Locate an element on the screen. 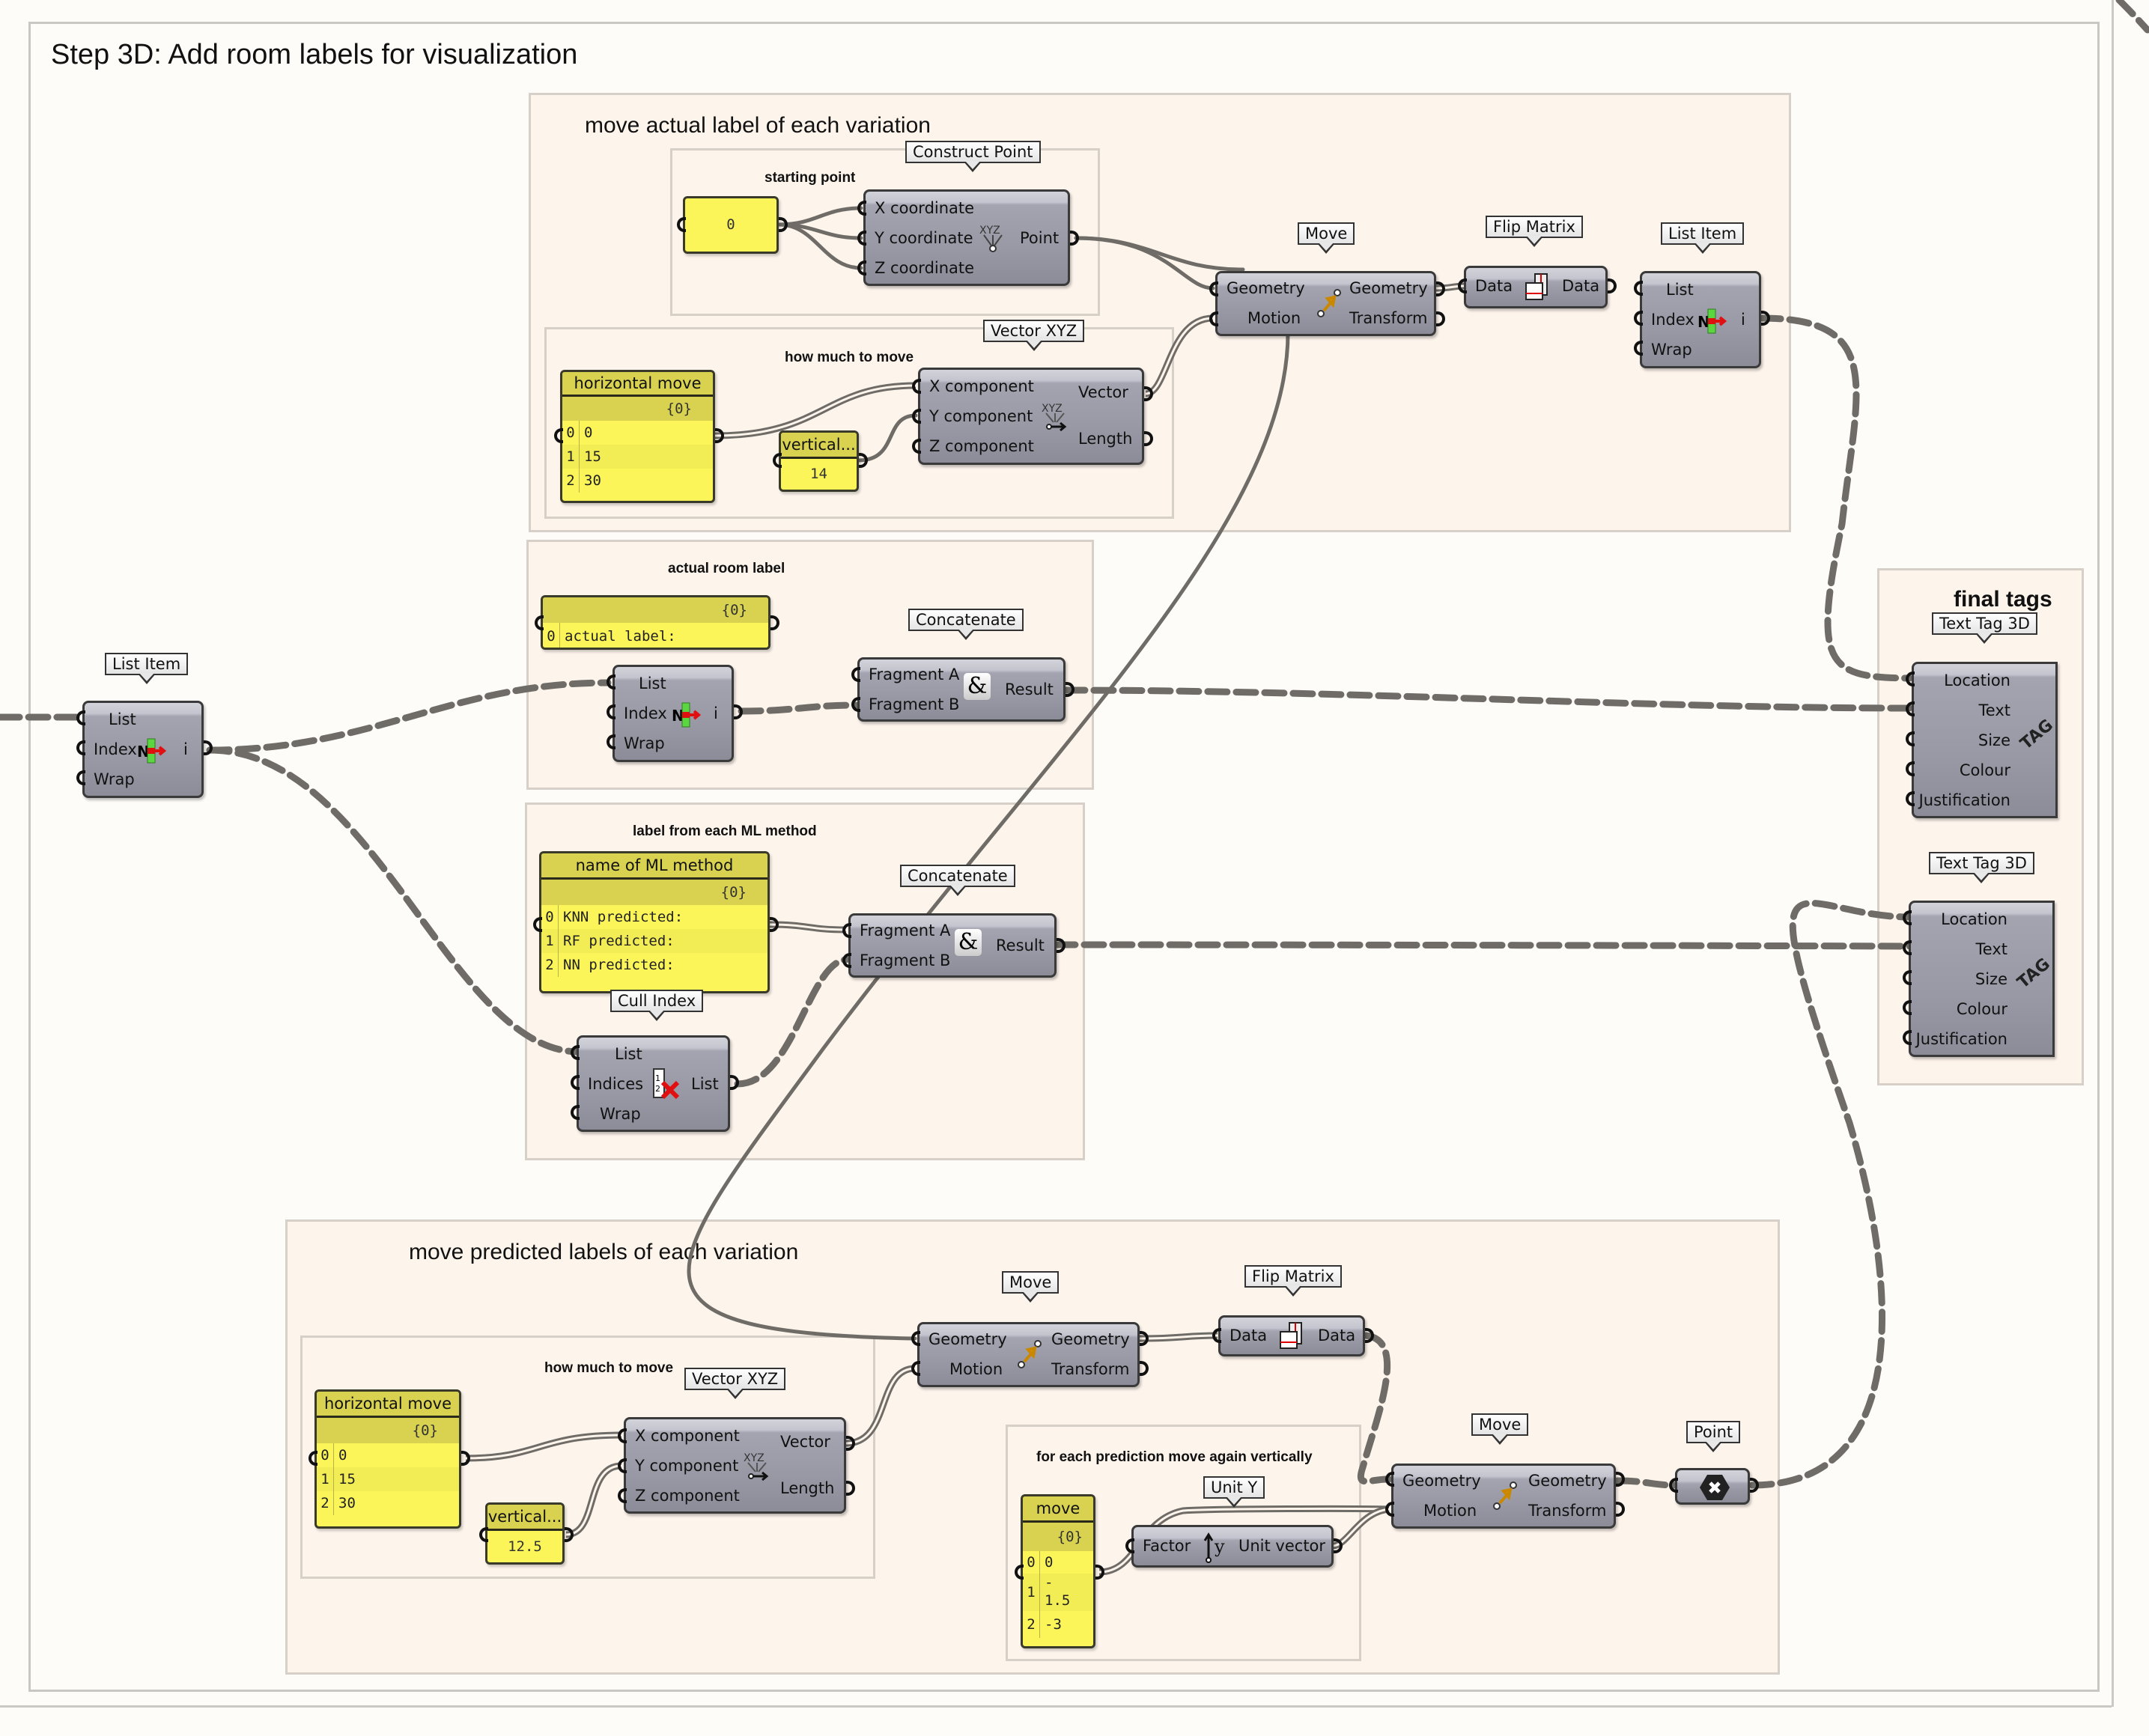 The height and width of the screenshot is (1736, 2149). unit-y-component: Factor Unit vector y is located at coordinates (1232, 1546).